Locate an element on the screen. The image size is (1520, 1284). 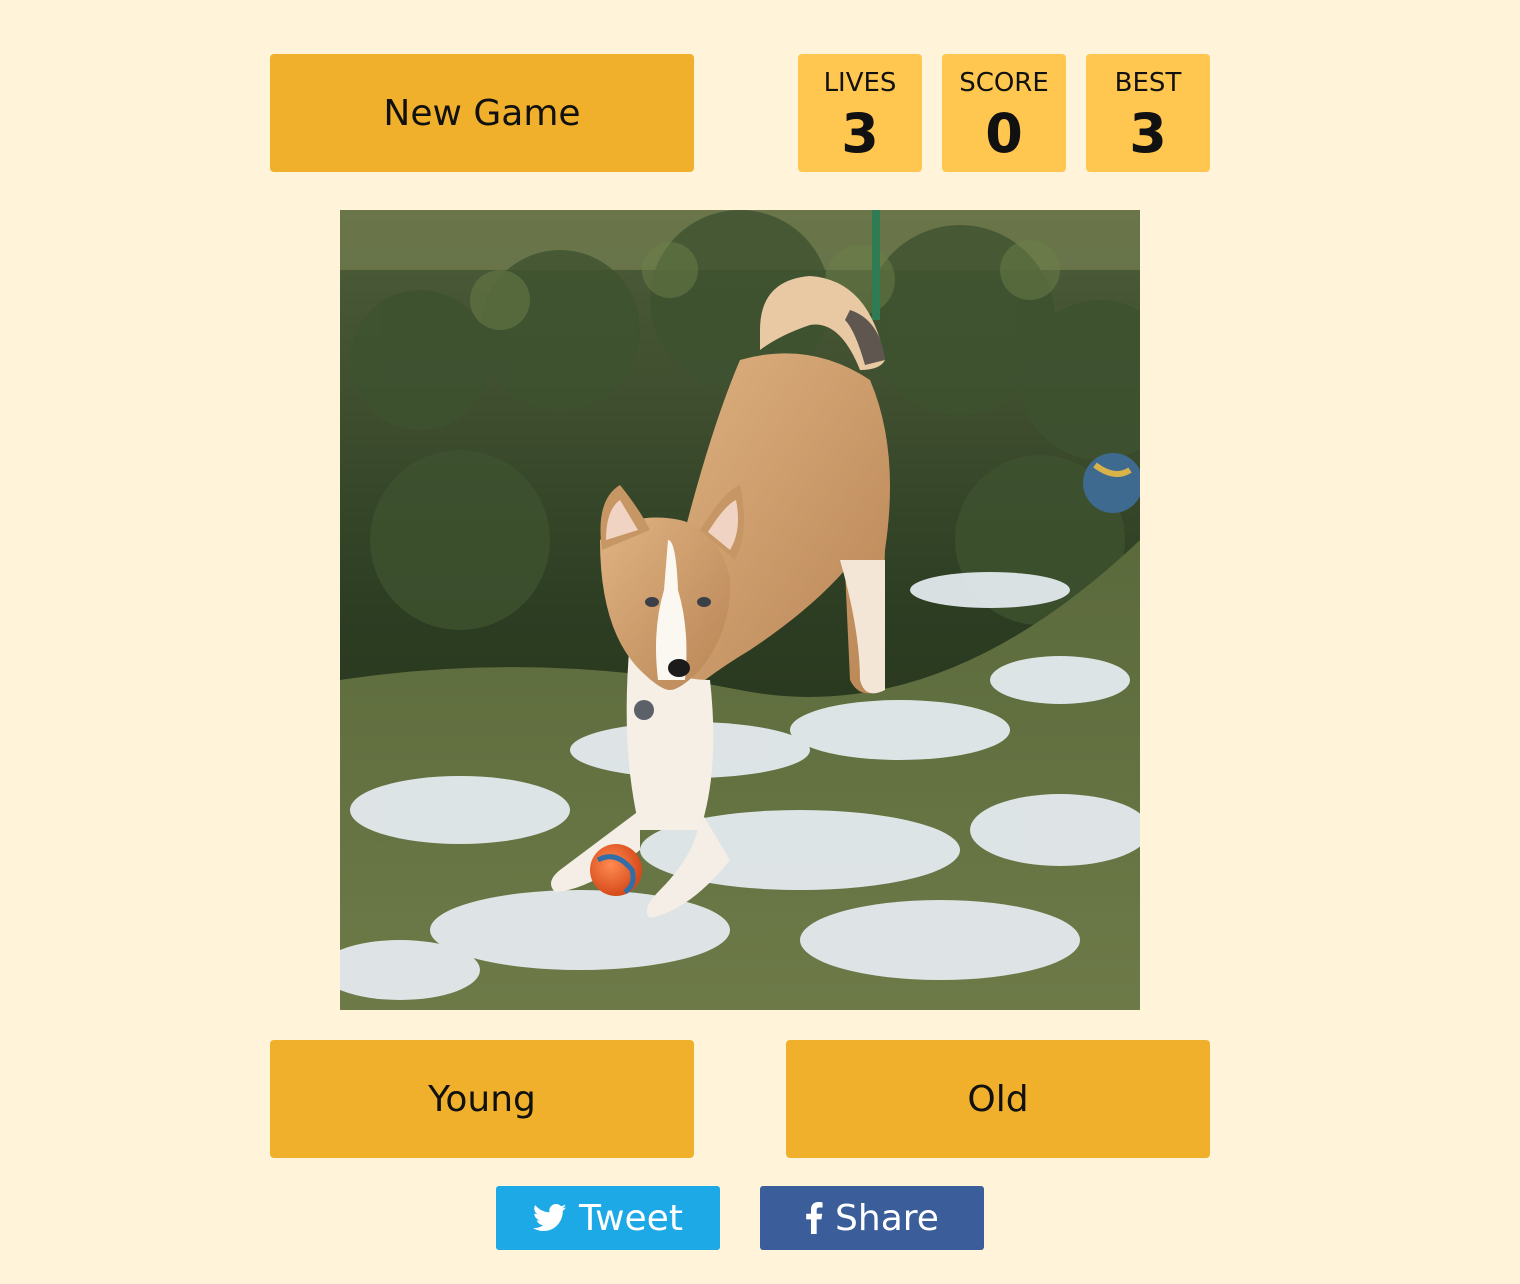
score-counter: SCORE 0 is located at coordinates (1004, 113).